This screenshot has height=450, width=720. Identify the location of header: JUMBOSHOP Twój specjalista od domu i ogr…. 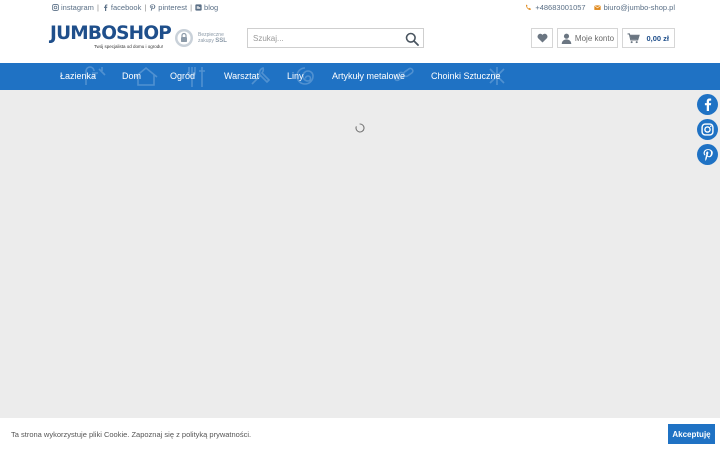
(360, 39).